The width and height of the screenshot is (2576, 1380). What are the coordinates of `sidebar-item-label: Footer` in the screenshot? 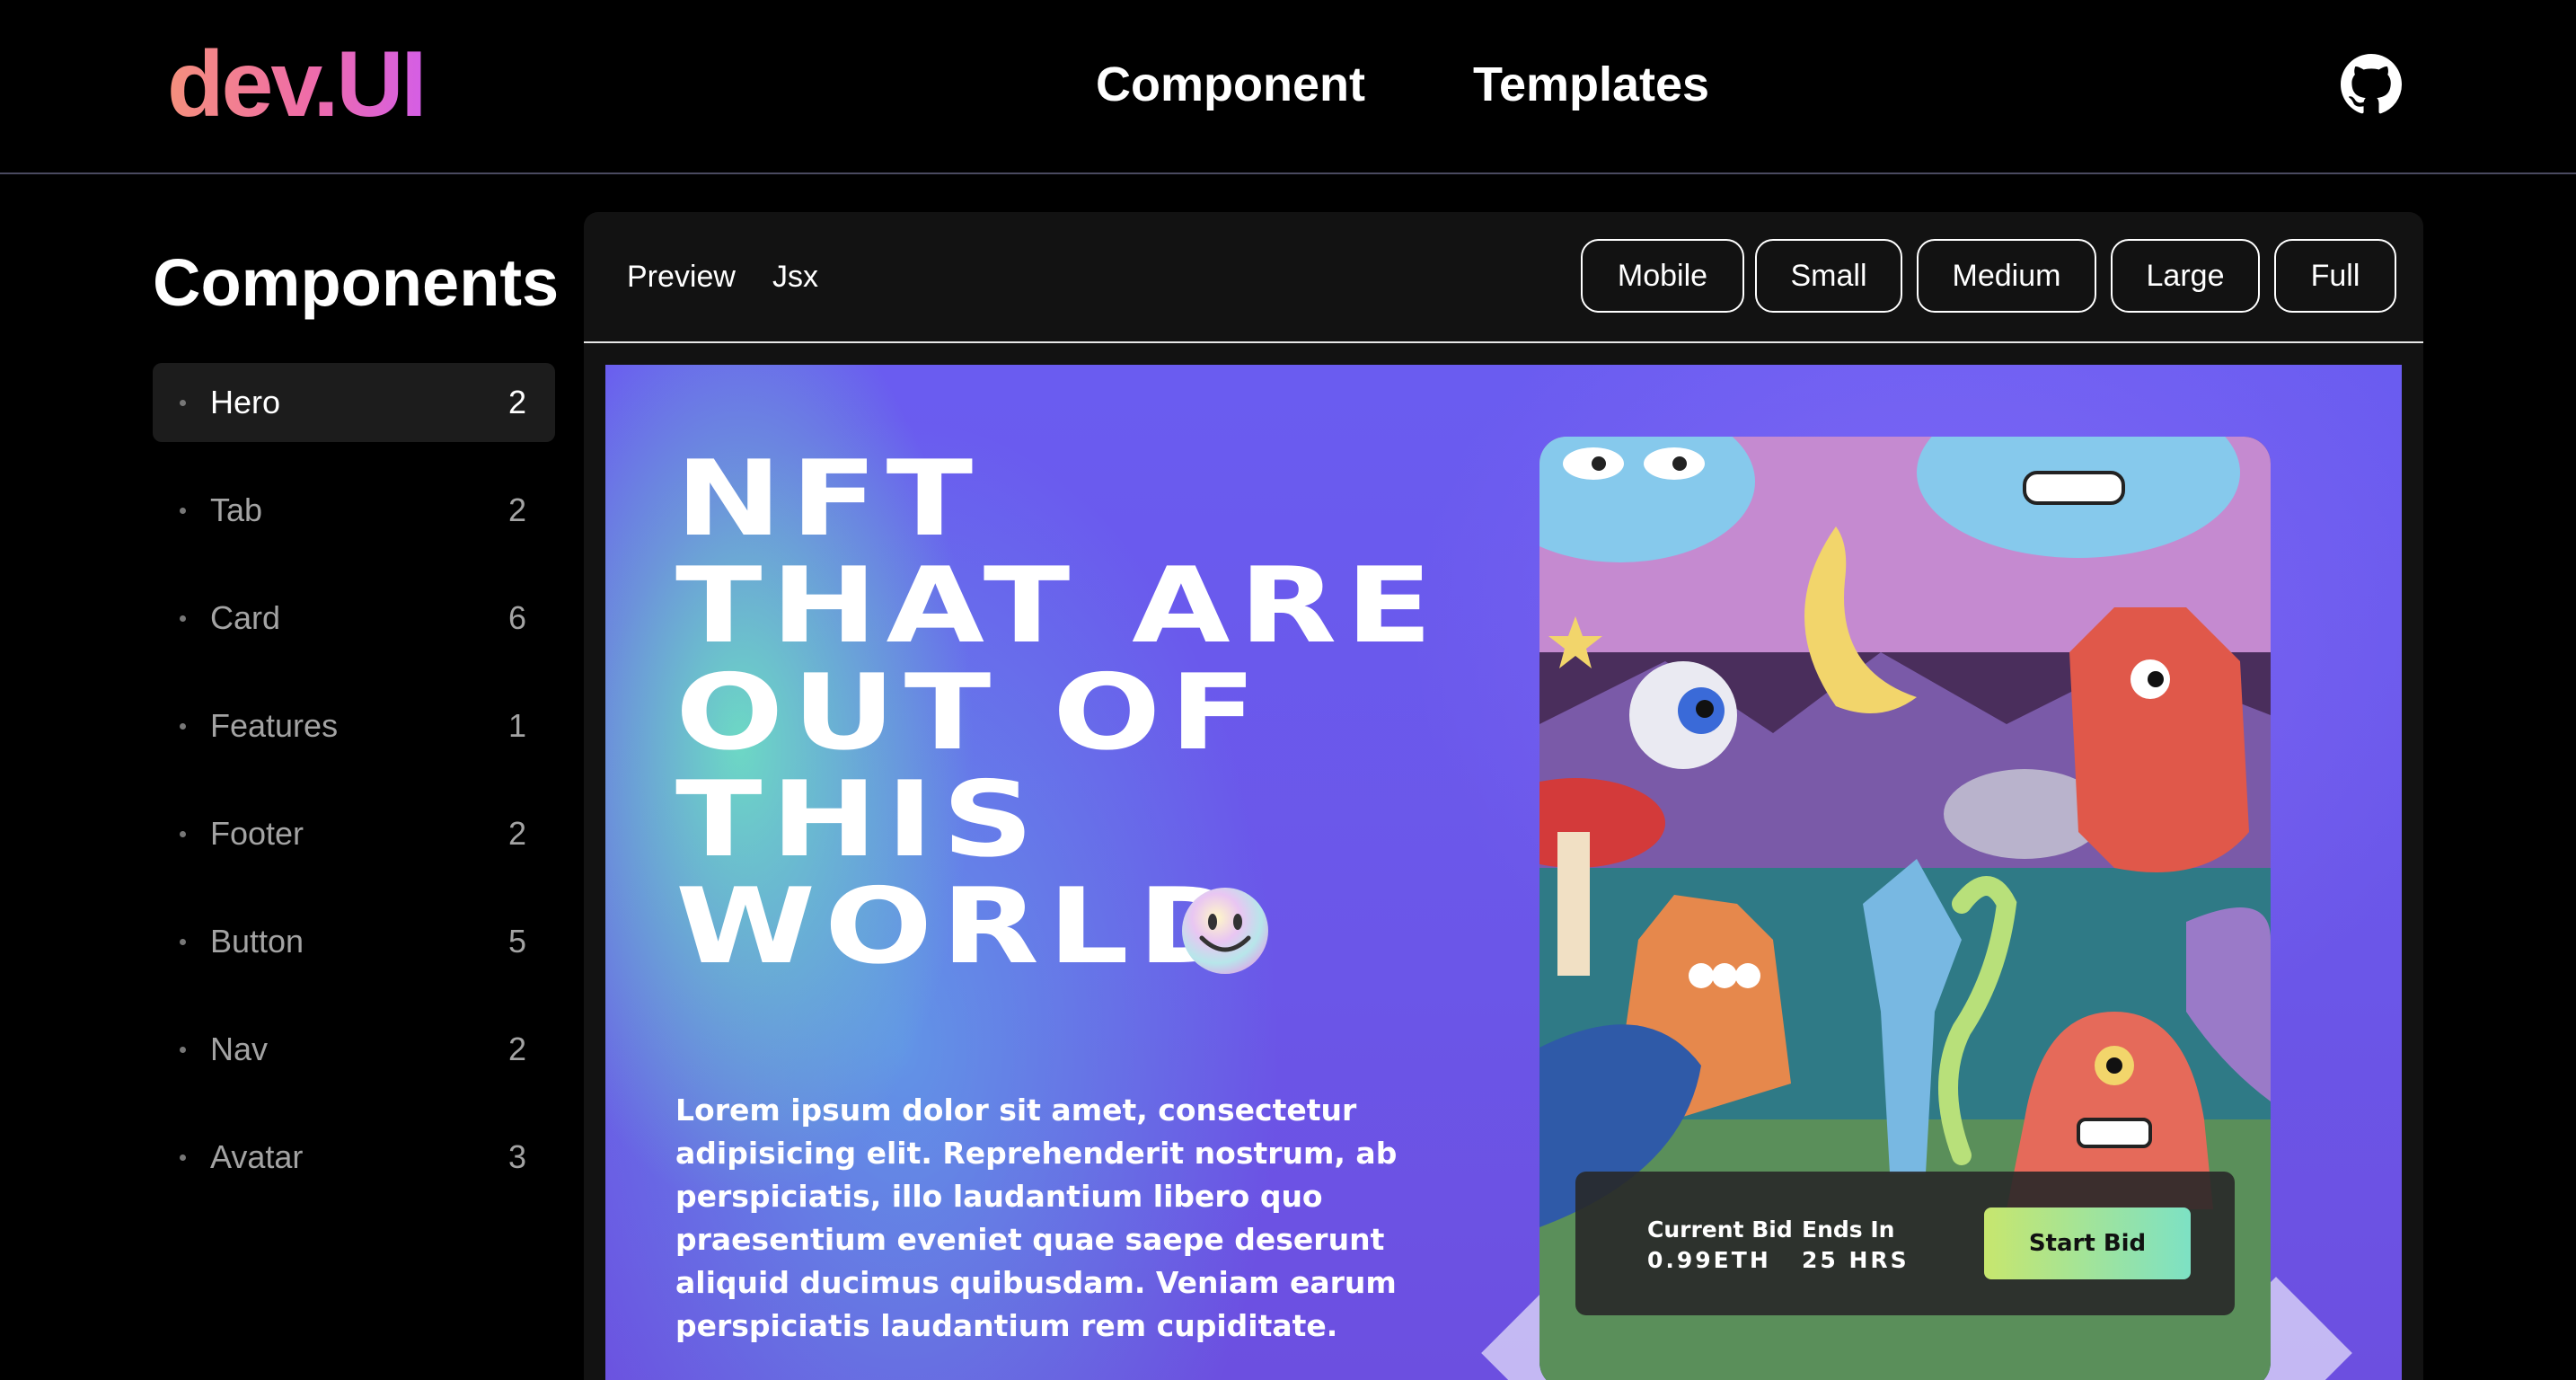 It's located at (257, 833).